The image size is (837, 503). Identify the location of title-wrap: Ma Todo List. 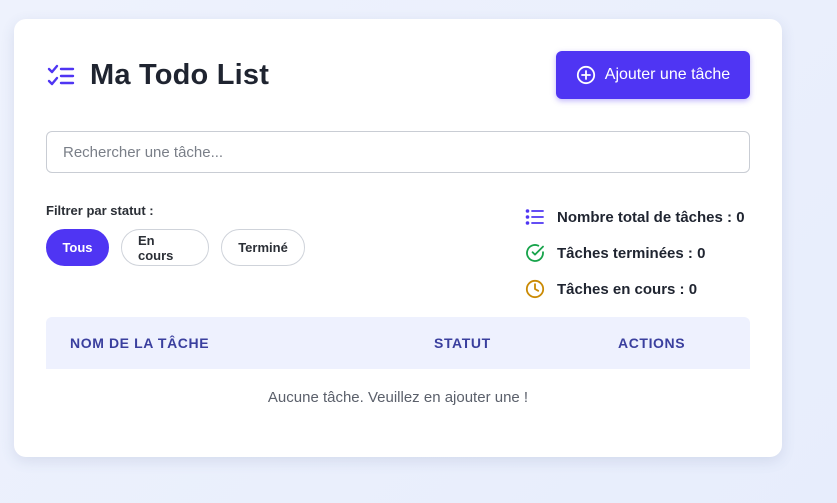
(157, 75).